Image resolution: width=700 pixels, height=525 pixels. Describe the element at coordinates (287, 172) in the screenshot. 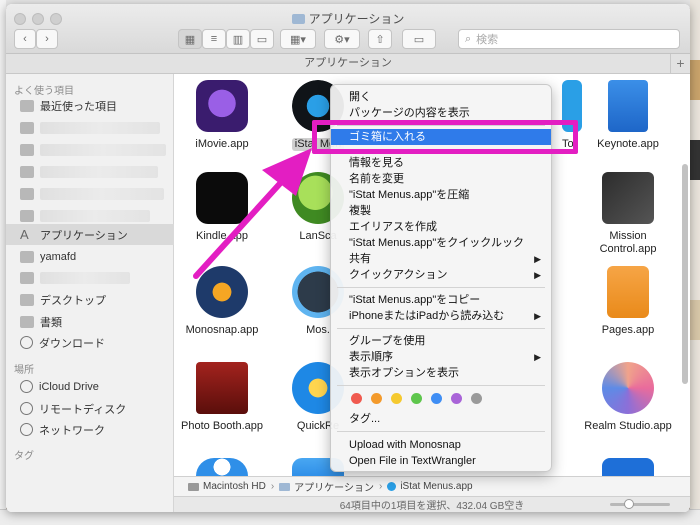

I see `annotation-arrow-head` at that location.